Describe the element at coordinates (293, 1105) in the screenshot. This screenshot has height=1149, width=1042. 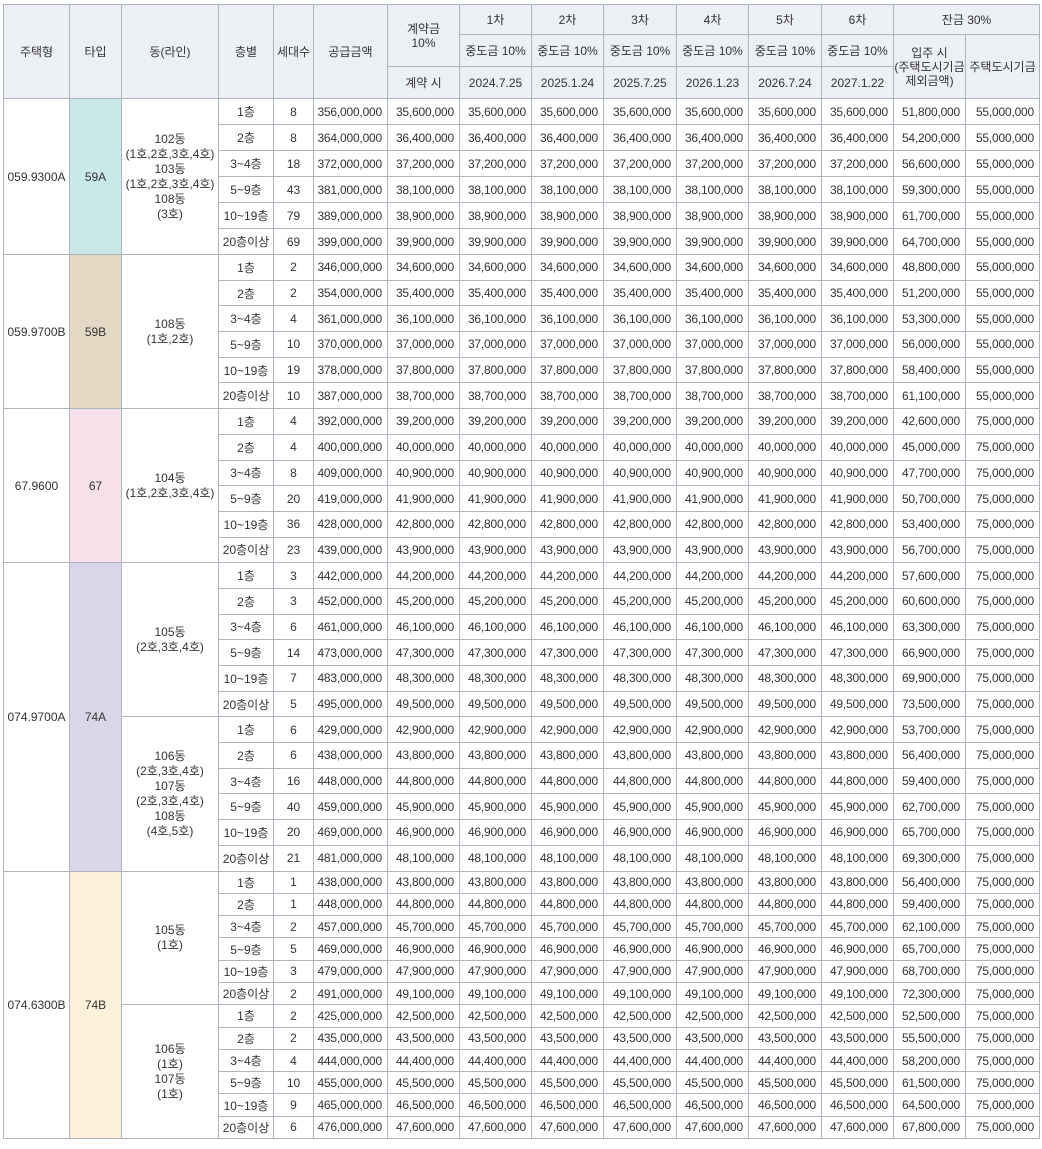
I see `units-cell: 9` at that location.